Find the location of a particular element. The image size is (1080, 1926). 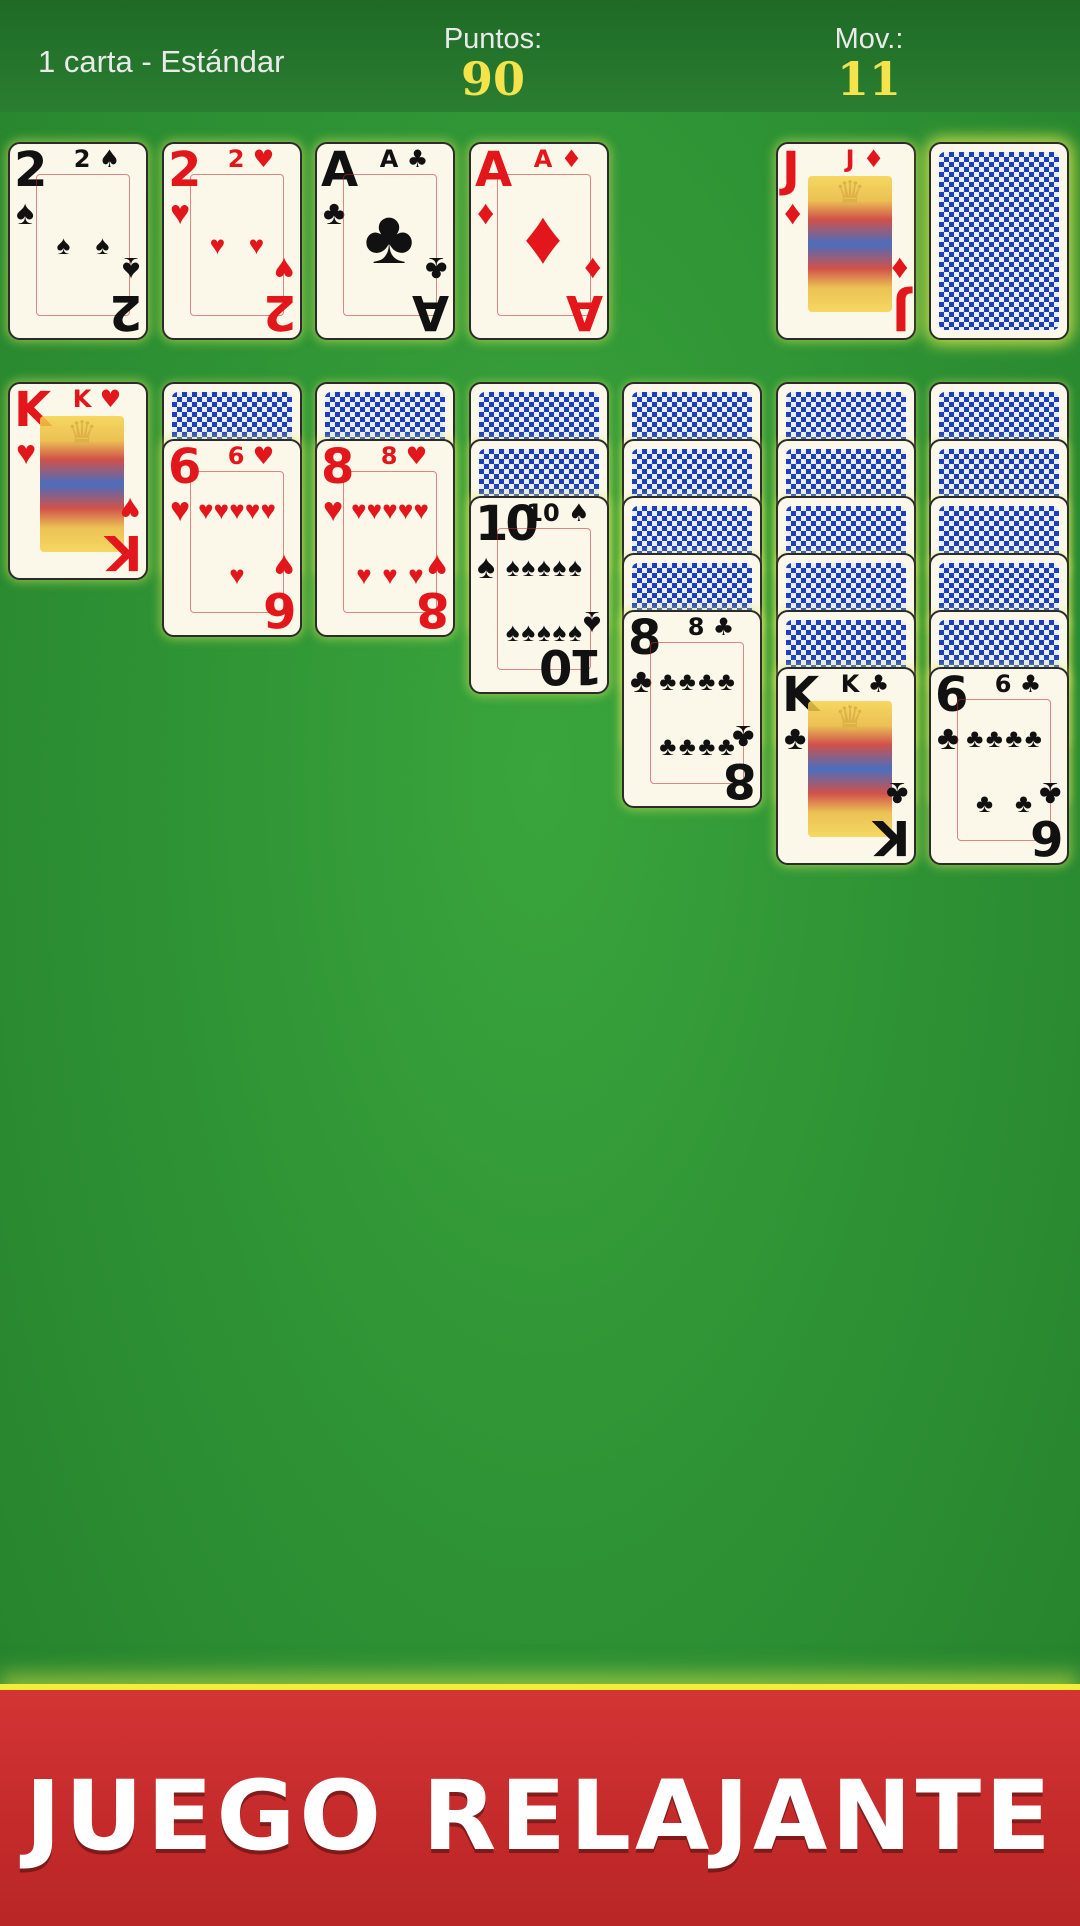

card-rank-bottom: 10 is located at coordinates (572, 666).